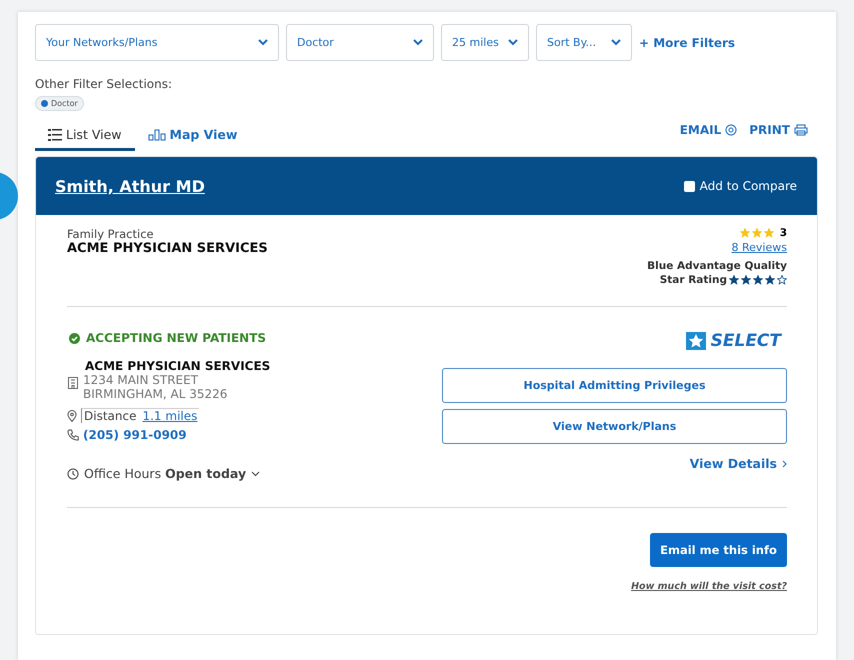 This screenshot has width=854, height=660. Describe the element at coordinates (745, 341) in the screenshot. I see `select-badge-text: SELECT` at that location.